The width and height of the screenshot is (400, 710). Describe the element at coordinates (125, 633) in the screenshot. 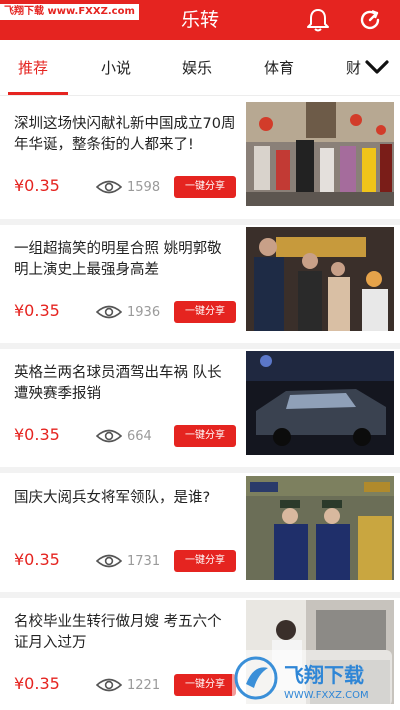

I see `item-title: 名校毕业生转行做月嫂 考五六个证月入过万` at that location.